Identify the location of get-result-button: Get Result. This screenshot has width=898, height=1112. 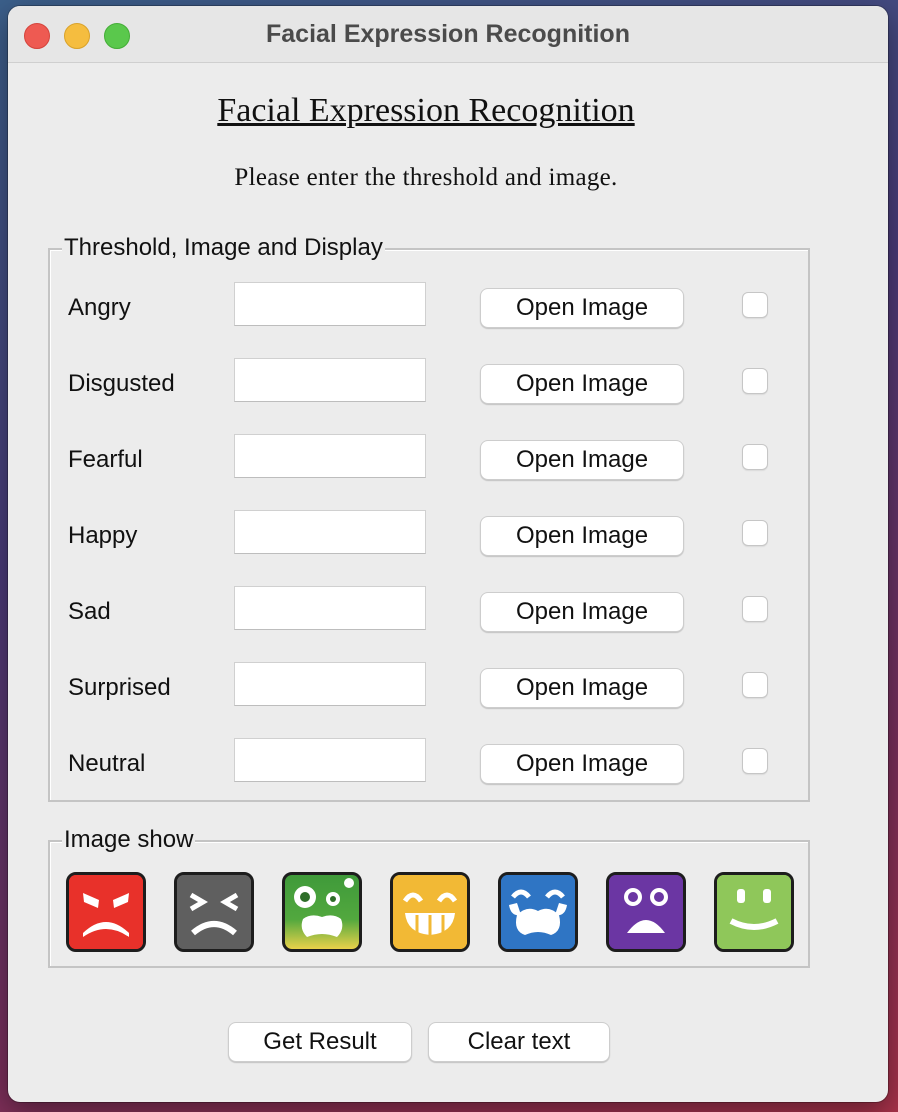
(320, 1042).